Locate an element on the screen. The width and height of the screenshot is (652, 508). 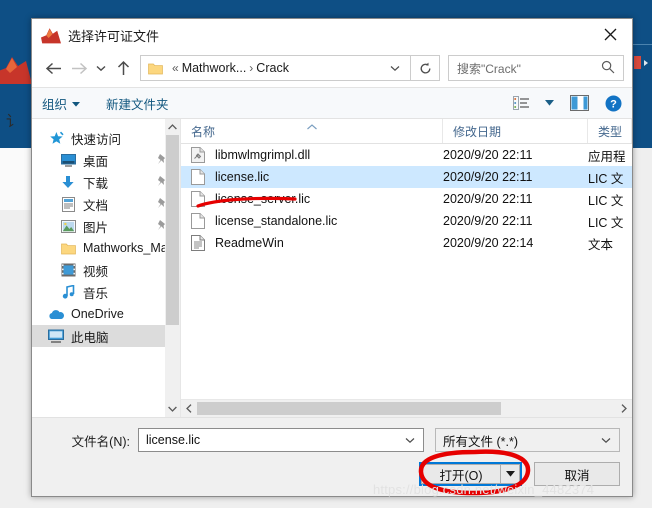
refresh-icon is located at coordinates (425, 68).